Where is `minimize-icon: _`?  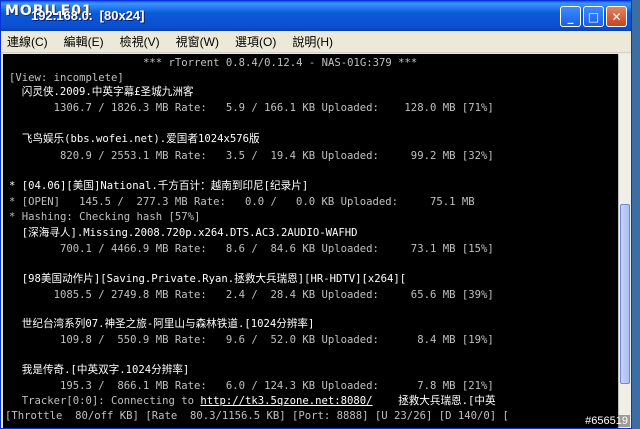 minimize-icon: _ is located at coordinates (570, 16).